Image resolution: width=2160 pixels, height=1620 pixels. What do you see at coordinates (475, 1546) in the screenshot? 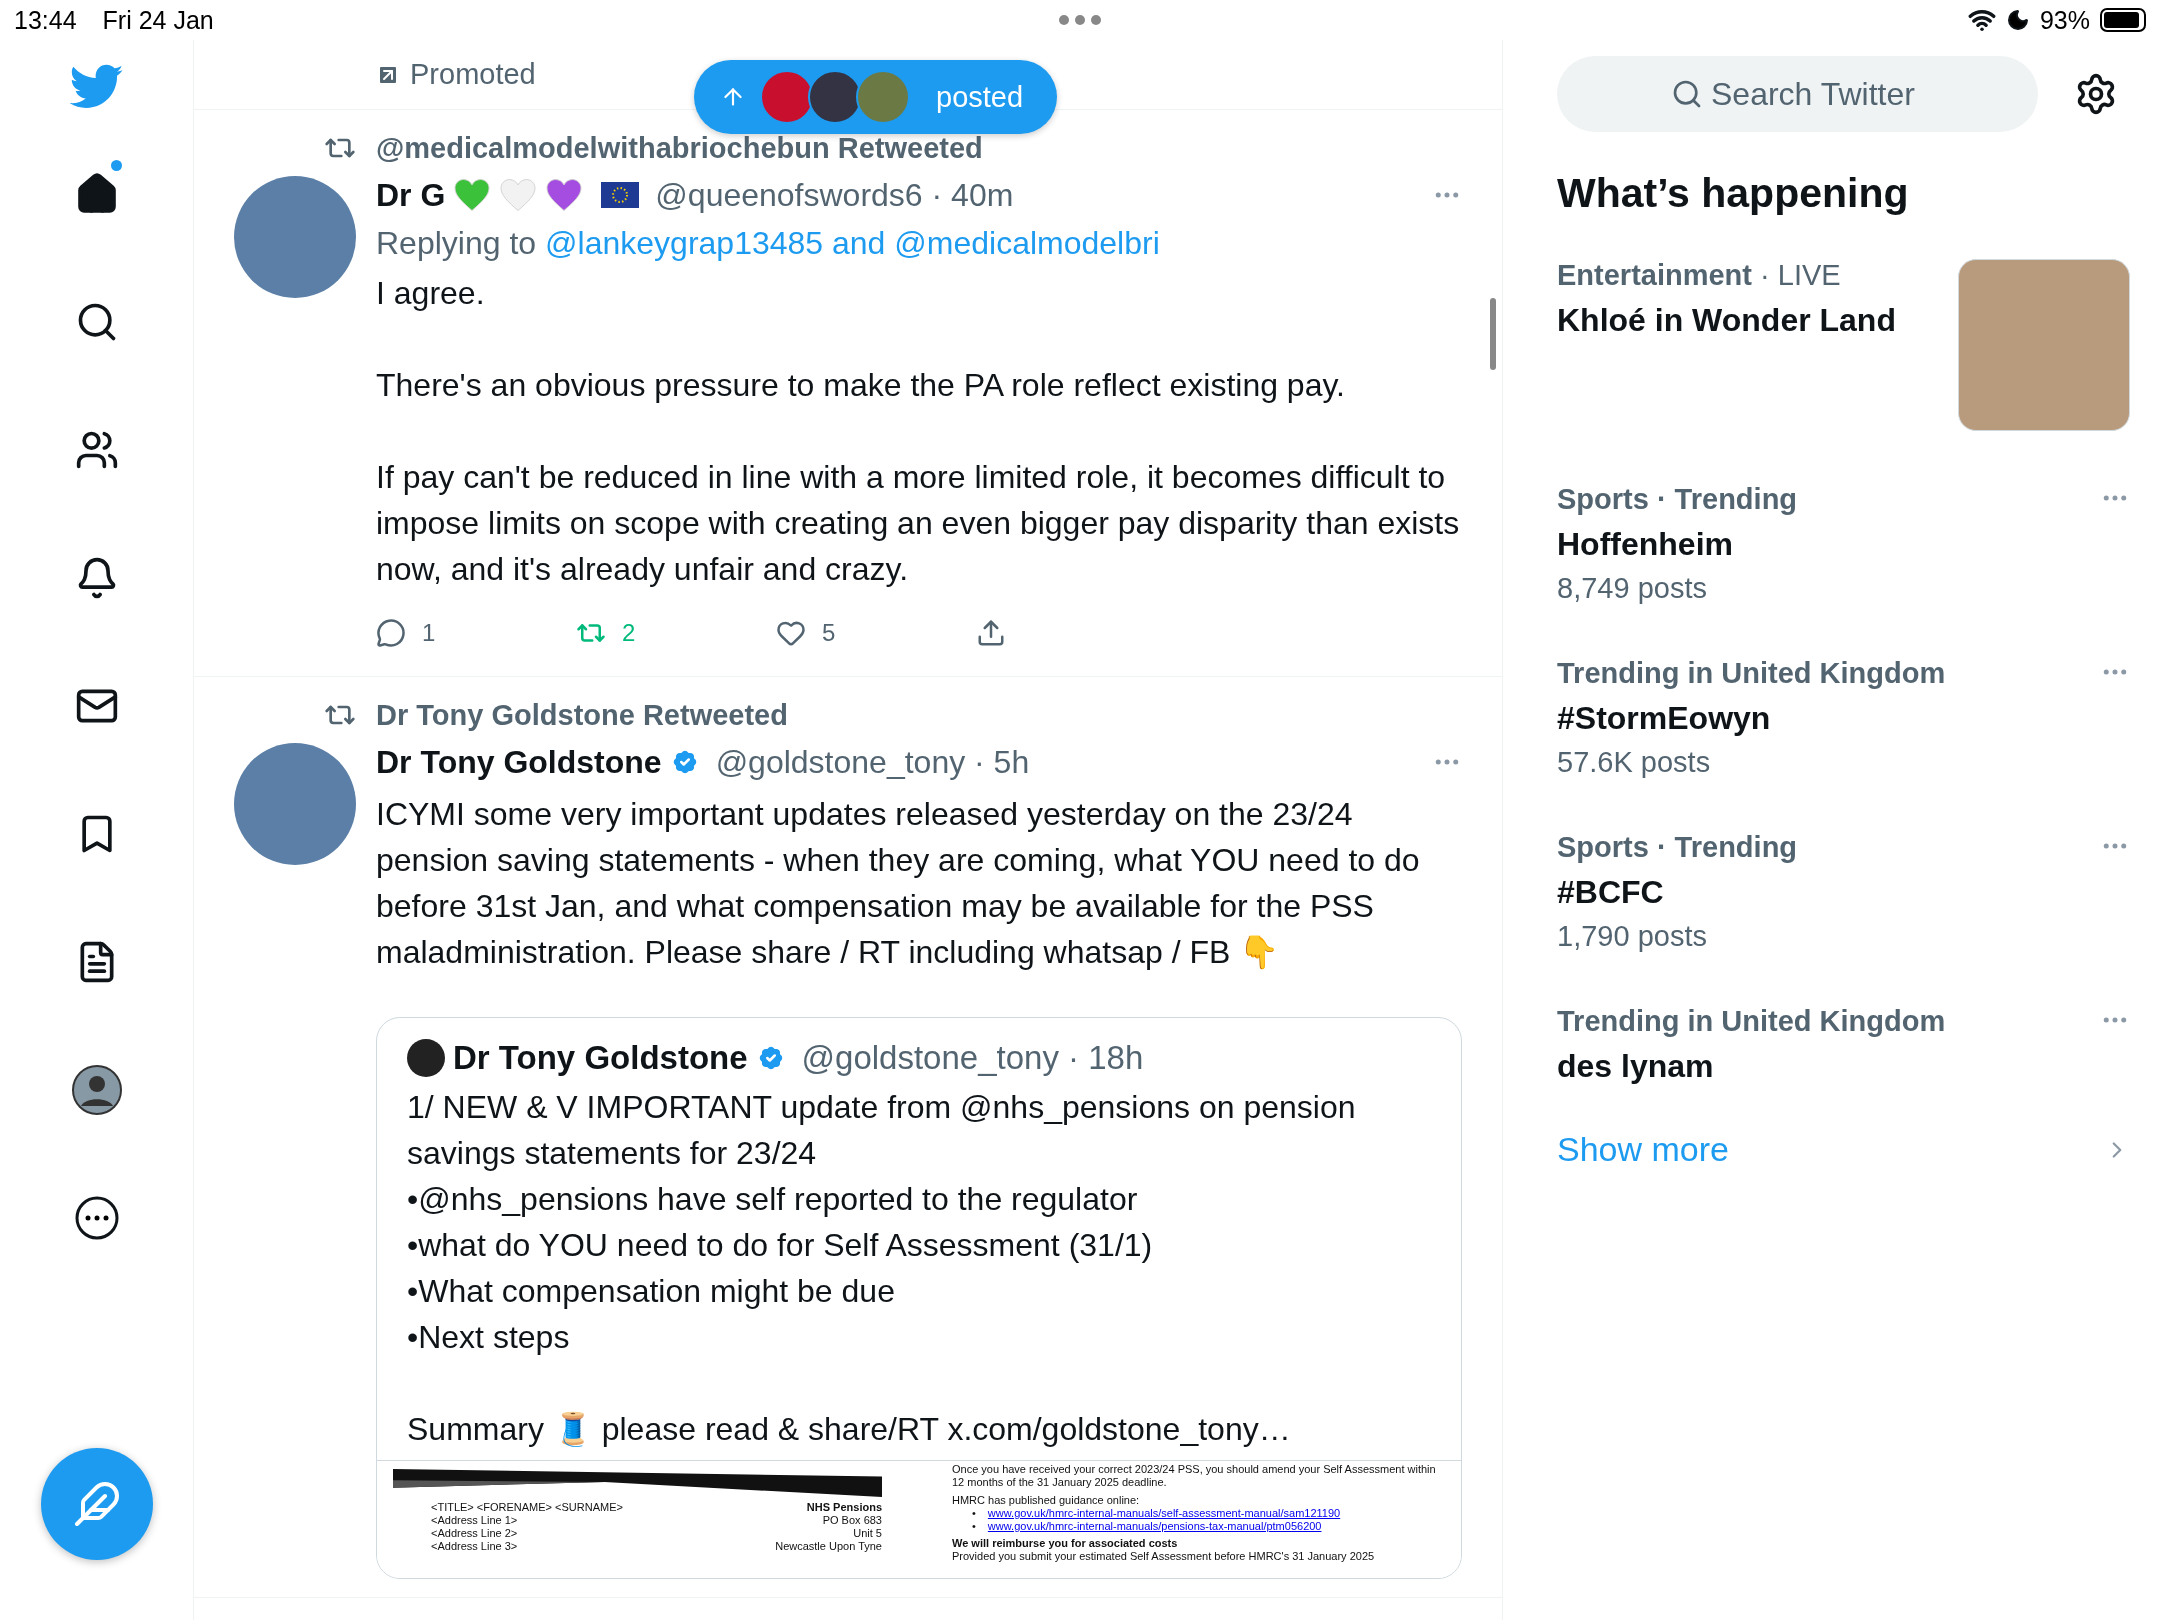
I see `address-line: <Address Line 3>` at bounding box center [475, 1546].